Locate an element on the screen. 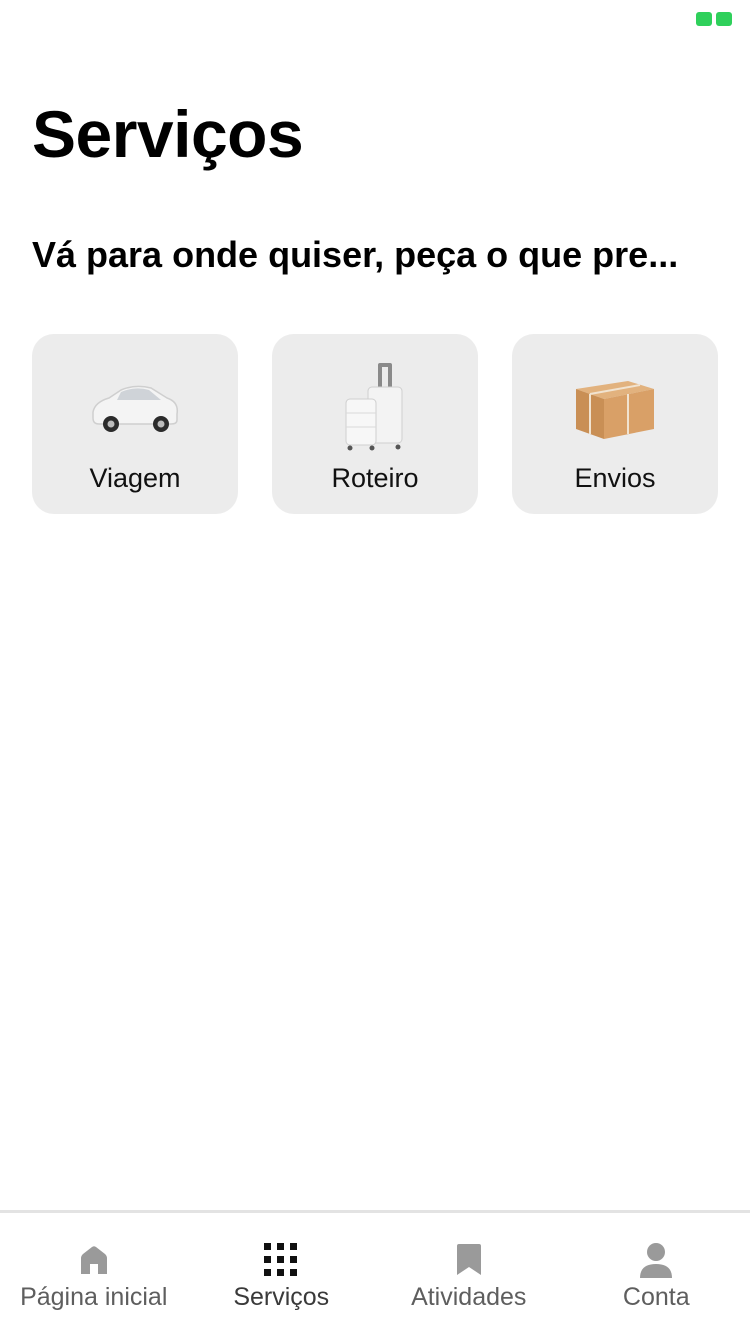 The image size is (750, 1334). tab-label: Atividades is located at coordinates (469, 1297).